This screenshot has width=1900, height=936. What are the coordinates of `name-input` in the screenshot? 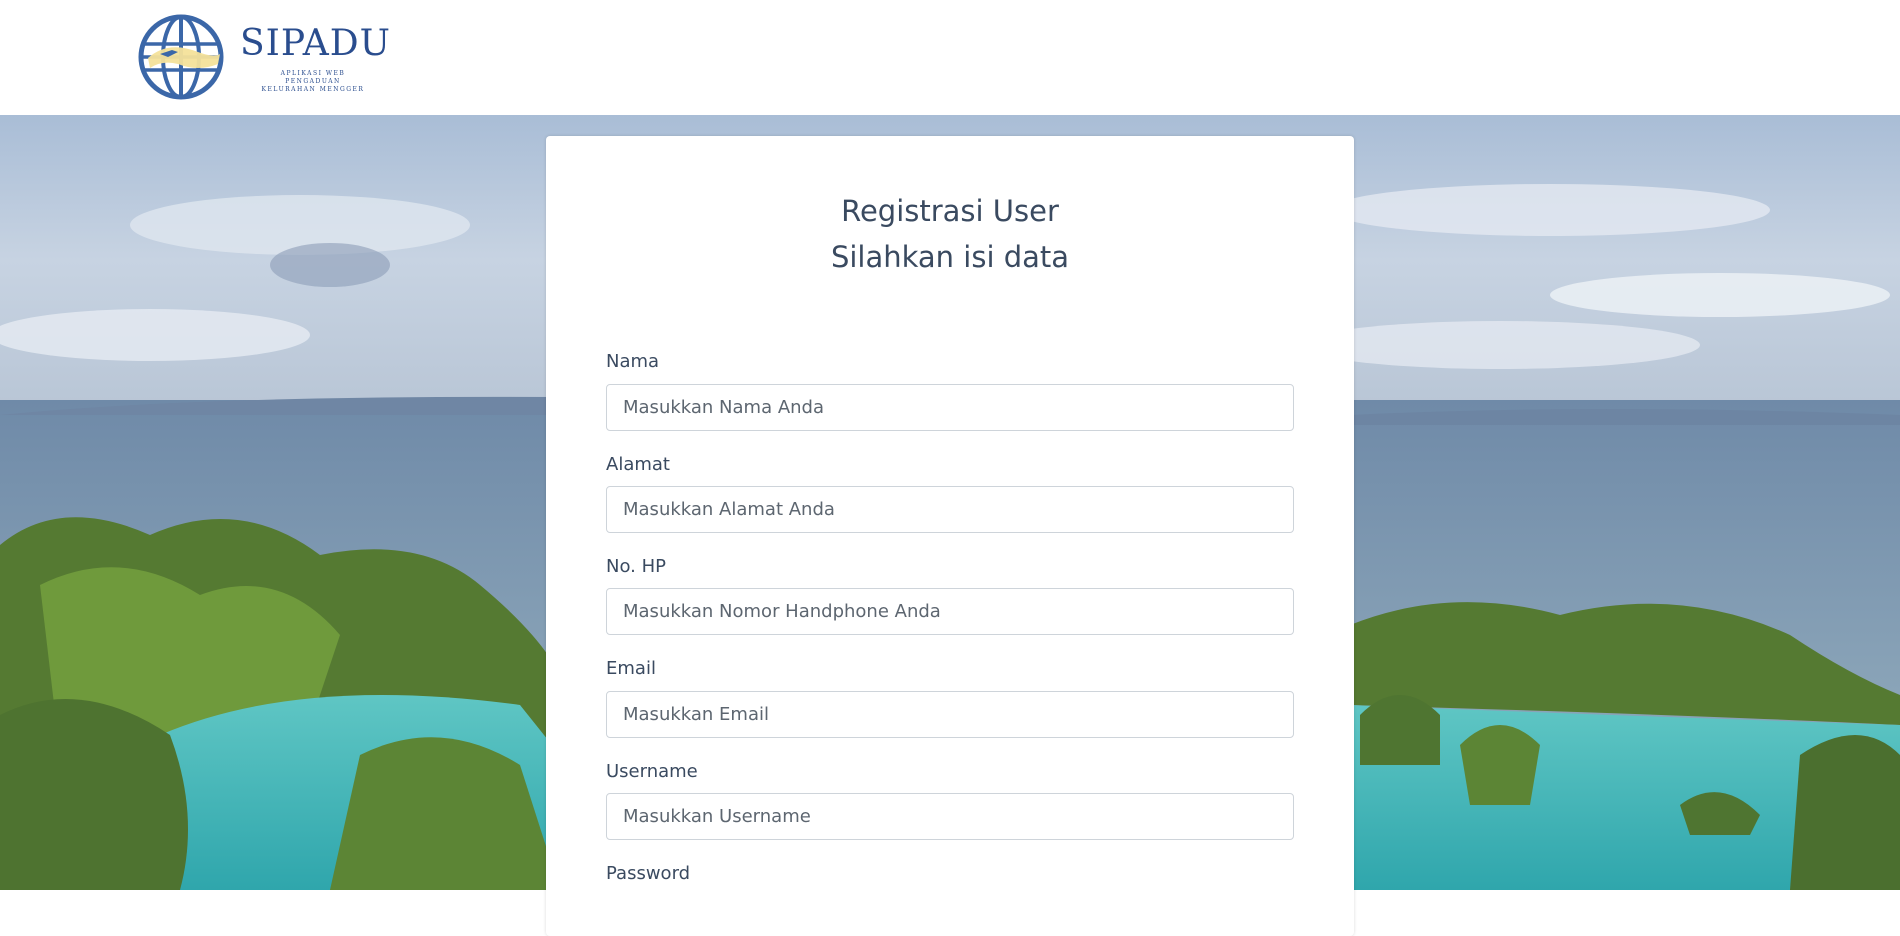 It's located at (950, 407).